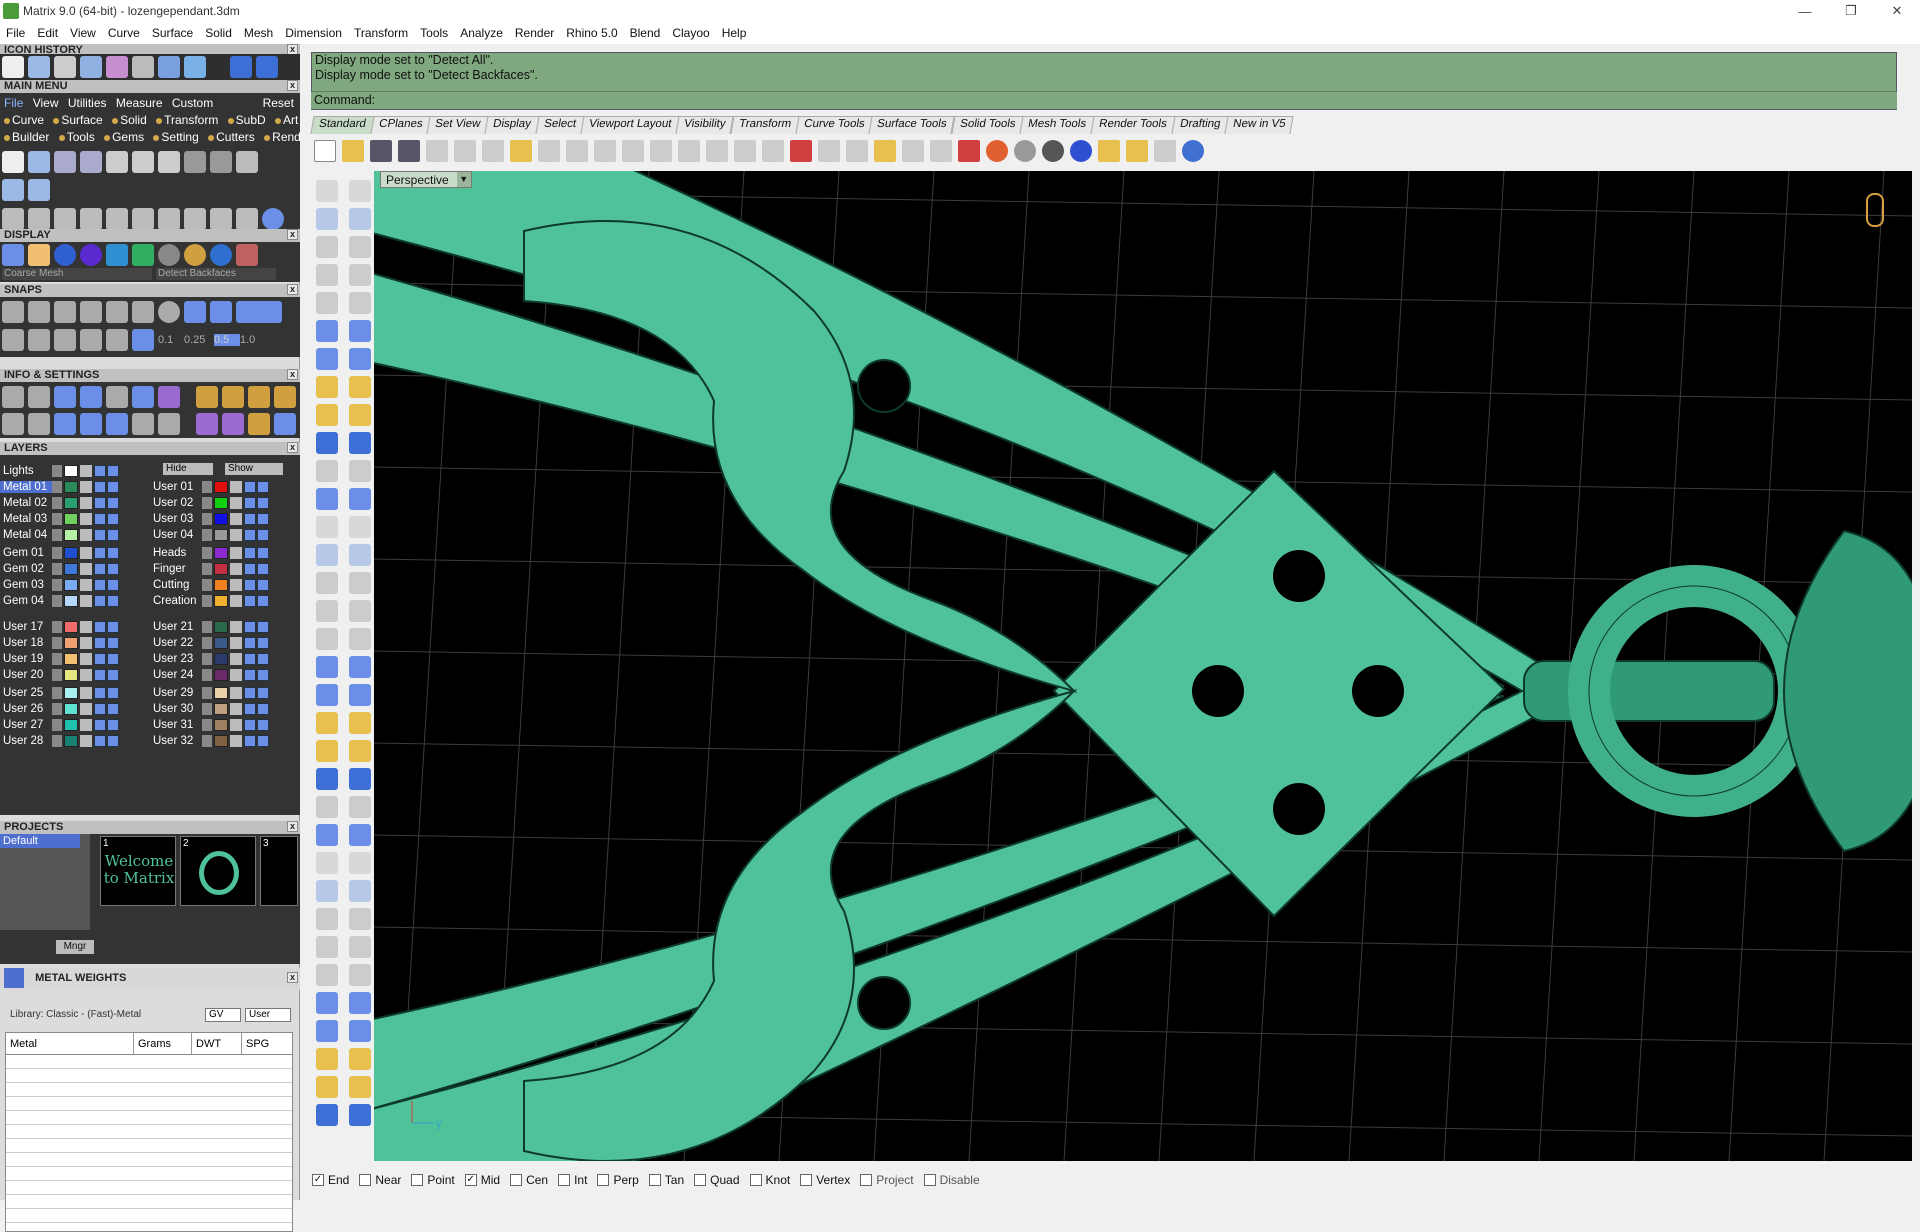  Describe the element at coordinates (60, 569) in the screenshot. I see `layer-row: Gem 02` at that location.